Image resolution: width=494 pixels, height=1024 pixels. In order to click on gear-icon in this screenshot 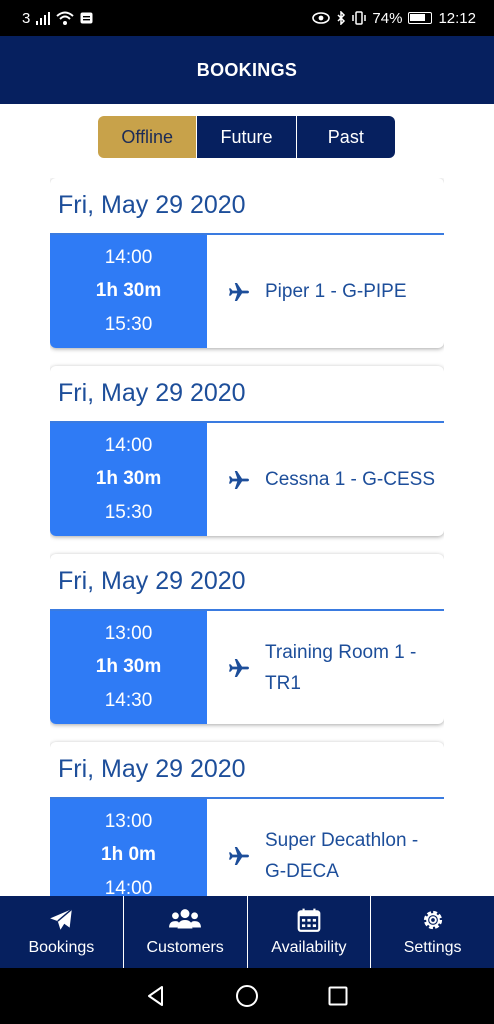, I will do `click(432, 920)`.